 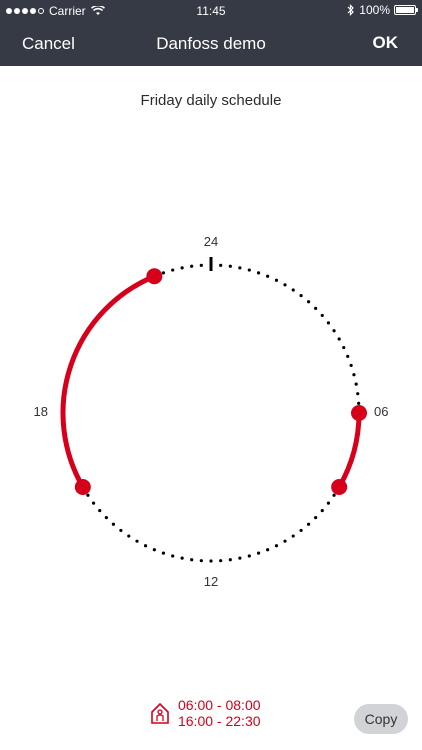 I want to click on hour-label-12: 12, so click(x=211, y=581).